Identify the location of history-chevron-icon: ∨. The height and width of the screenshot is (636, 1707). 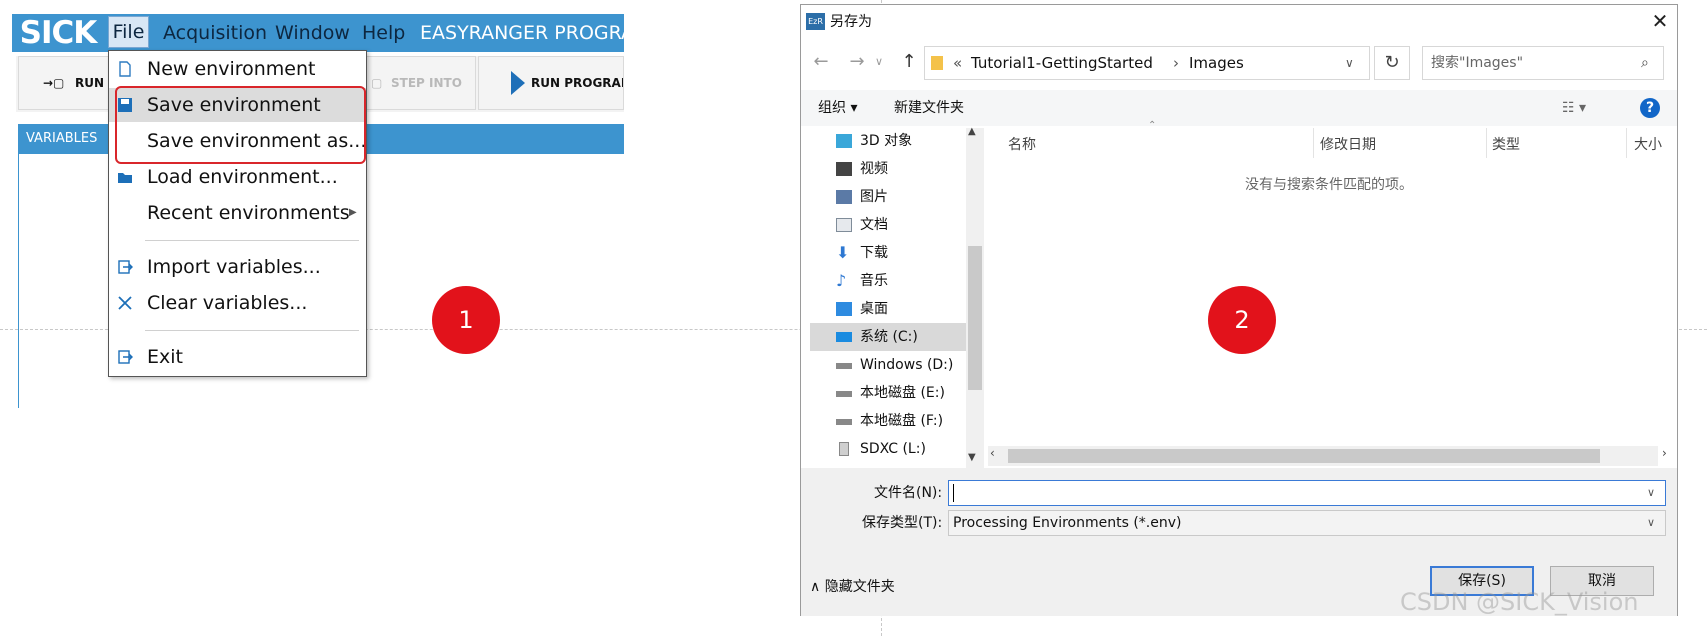
(879, 62).